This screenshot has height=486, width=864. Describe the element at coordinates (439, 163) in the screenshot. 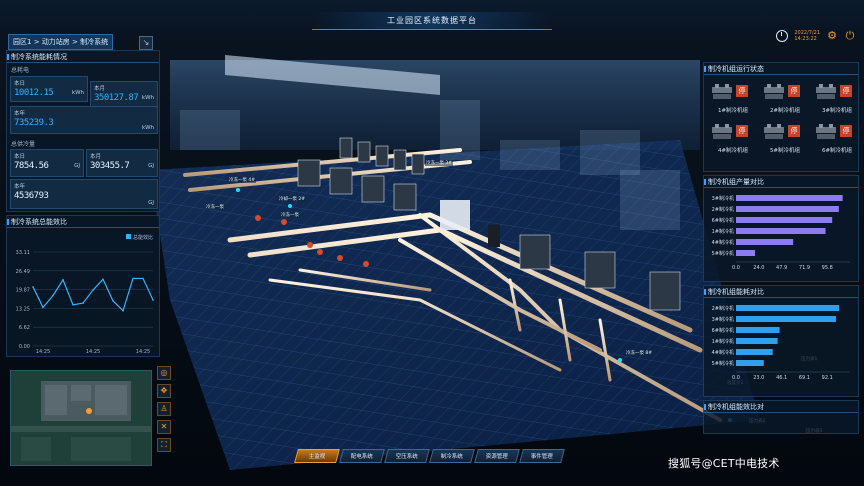

I see `scene-label: 冷冻一泵 3#` at that location.